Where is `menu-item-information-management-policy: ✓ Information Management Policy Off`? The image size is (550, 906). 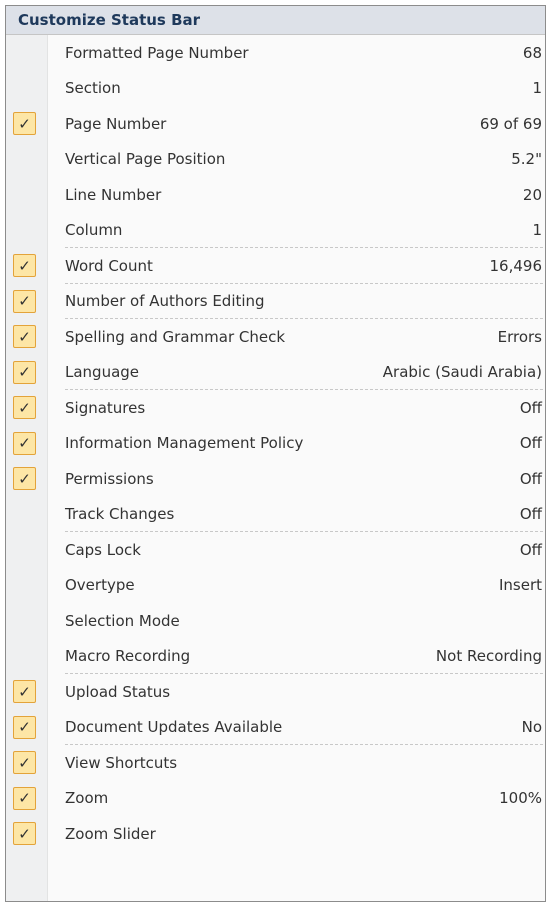
menu-item-information-management-policy: ✓ Information Management Policy Off is located at coordinates (275, 444).